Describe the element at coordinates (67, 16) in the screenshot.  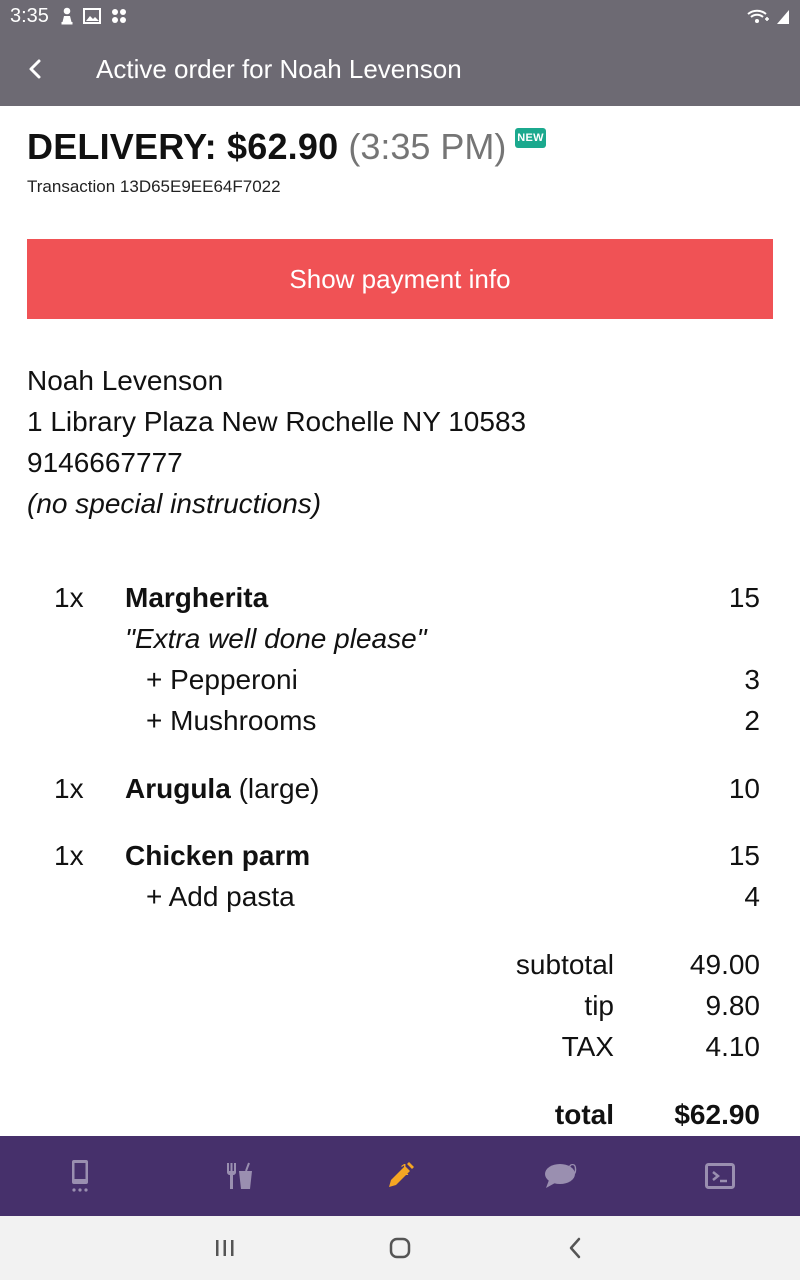
I see `chess-pawn-icon` at that location.